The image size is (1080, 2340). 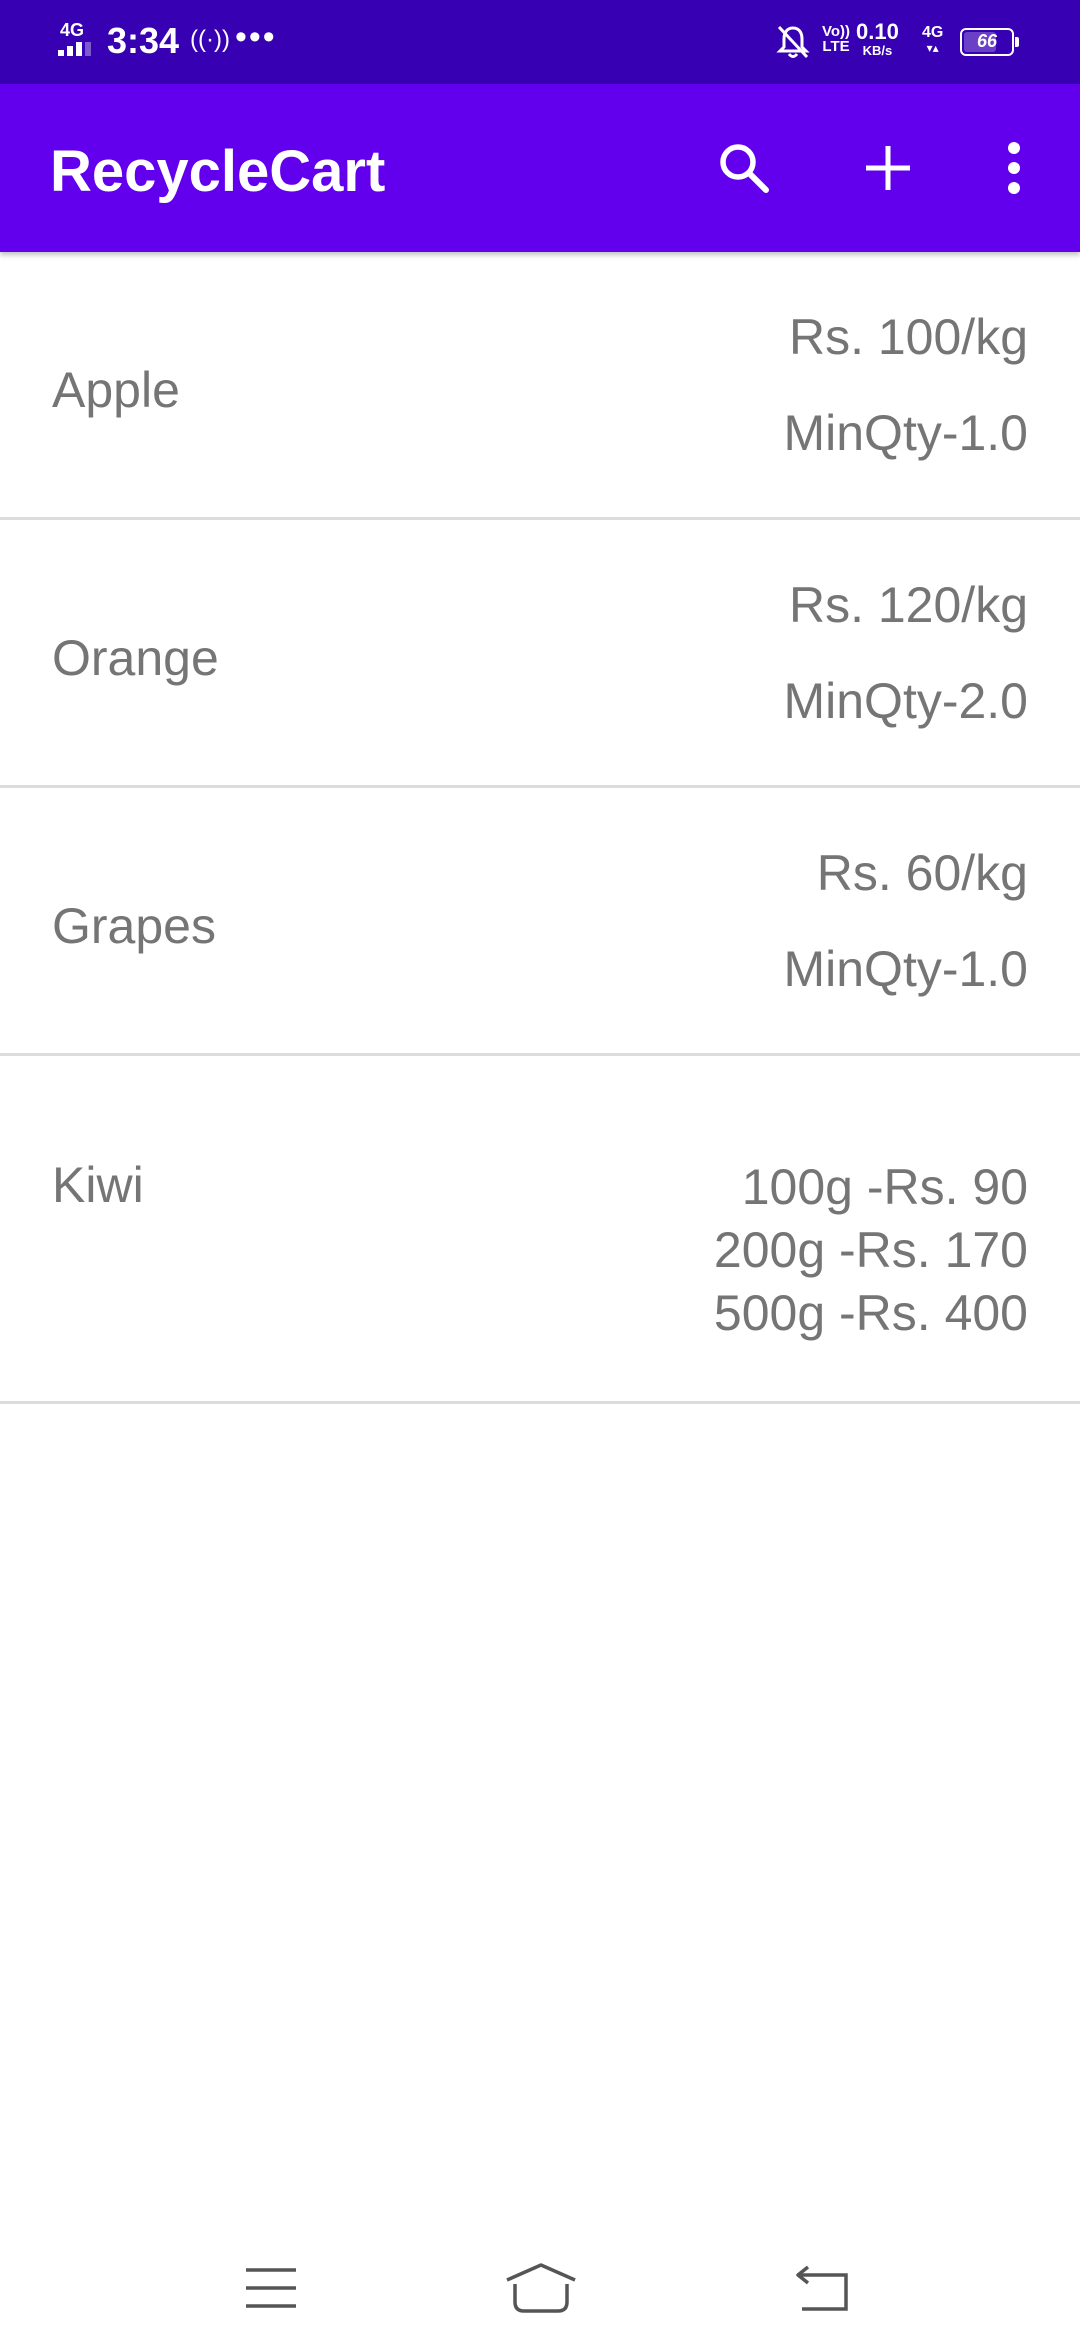 What do you see at coordinates (540, 168) in the screenshot?
I see `app-bar: RecycleCart` at bounding box center [540, 168].